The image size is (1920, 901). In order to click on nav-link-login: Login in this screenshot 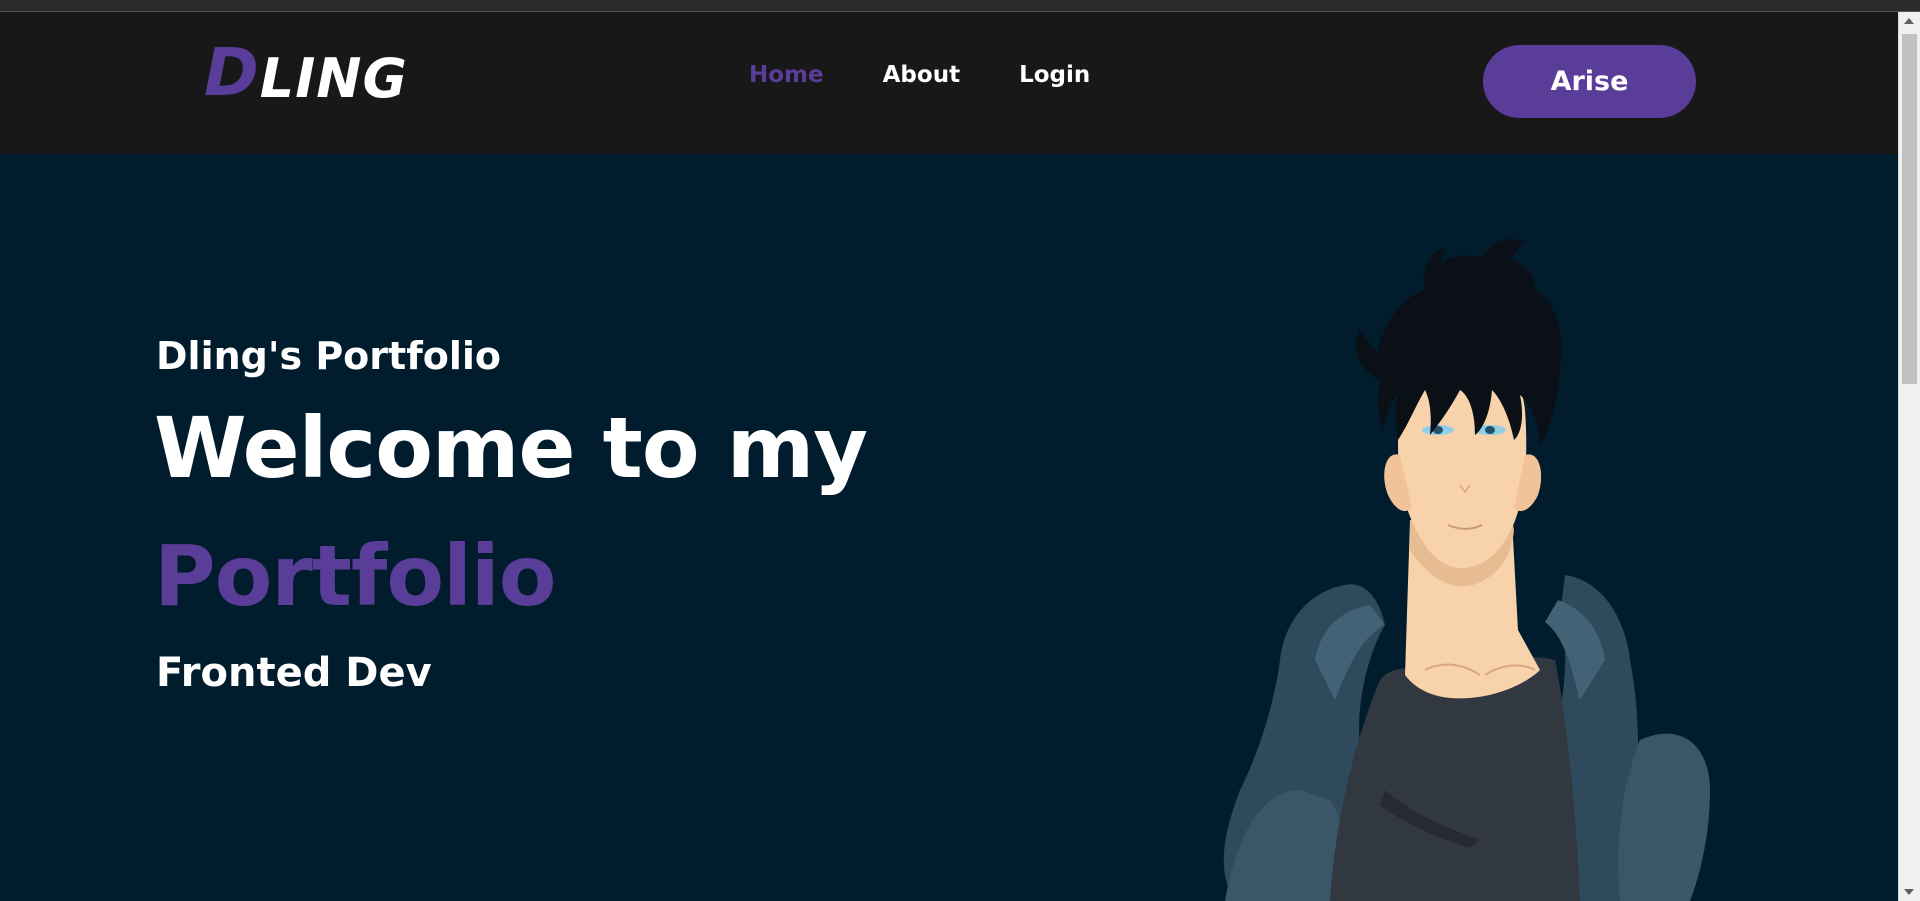, I will do `click(1054, 75)`.